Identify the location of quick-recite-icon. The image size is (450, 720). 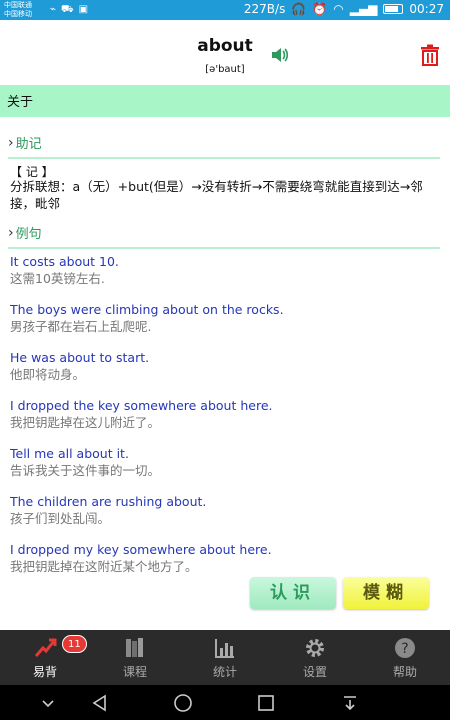
(45, 647).